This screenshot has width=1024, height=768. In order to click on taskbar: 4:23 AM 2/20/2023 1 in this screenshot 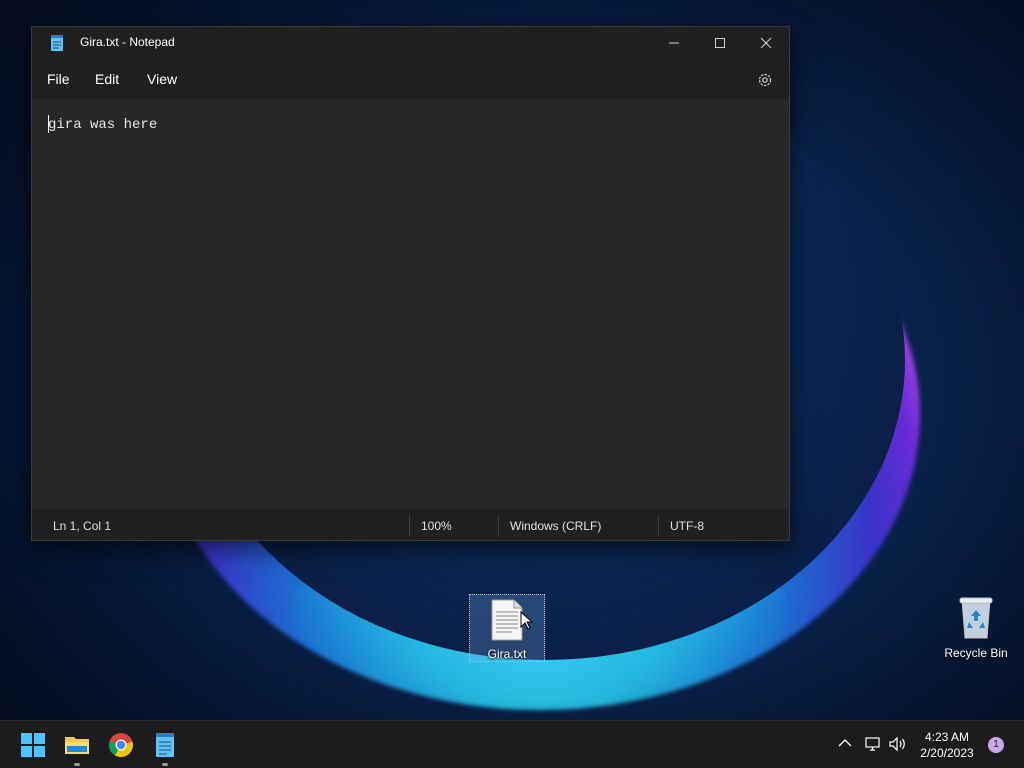, I will do `click(512, 744)`.